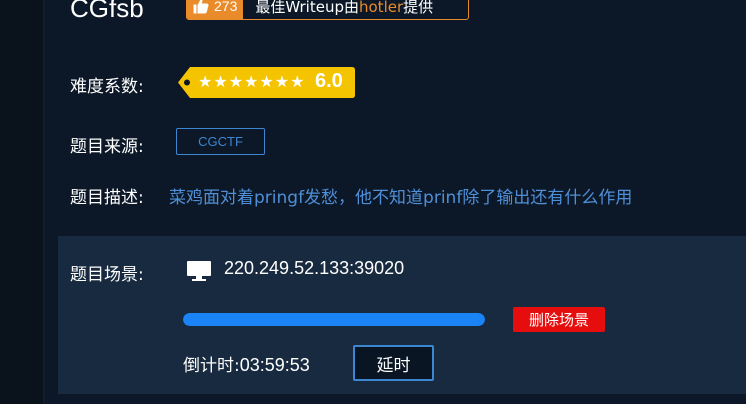 This screenshot has height=404, width=746. What do you see at coordinates (226, 7) in the screenshot?
I see `like-count: 273` at bounding box center [226, 7].